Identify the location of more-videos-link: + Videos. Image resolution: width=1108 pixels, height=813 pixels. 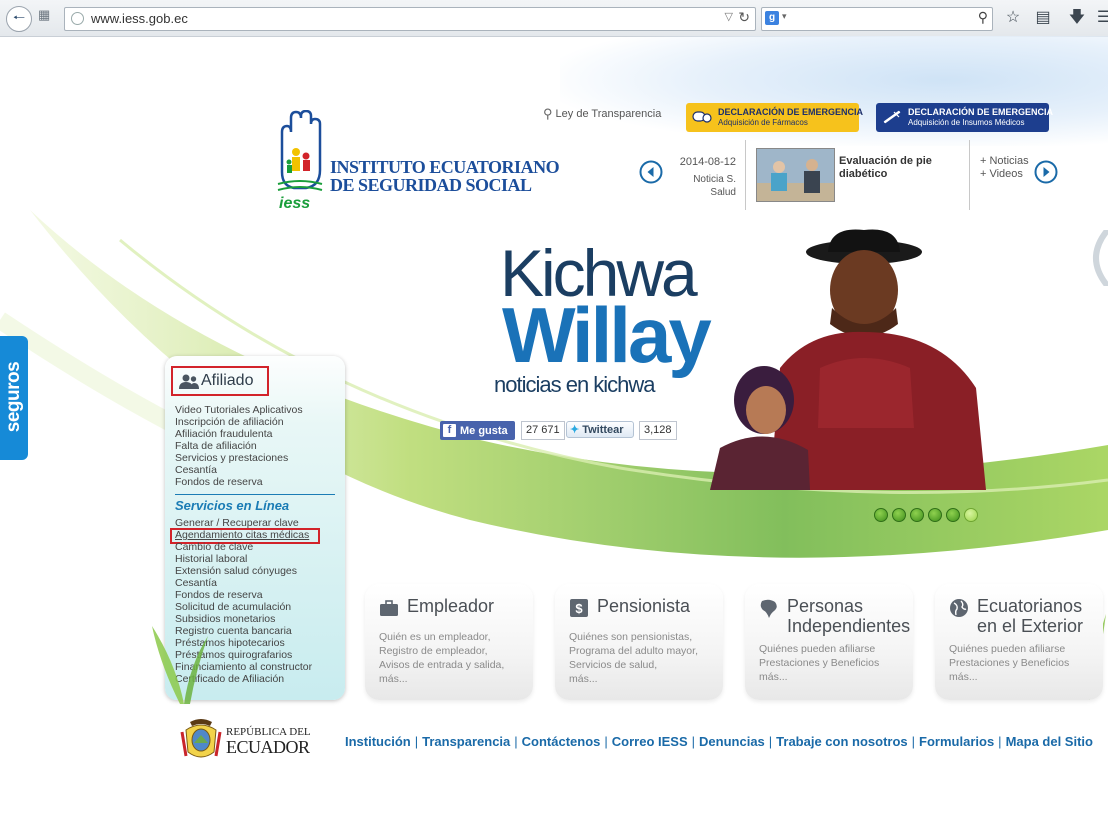
(1004, 174).